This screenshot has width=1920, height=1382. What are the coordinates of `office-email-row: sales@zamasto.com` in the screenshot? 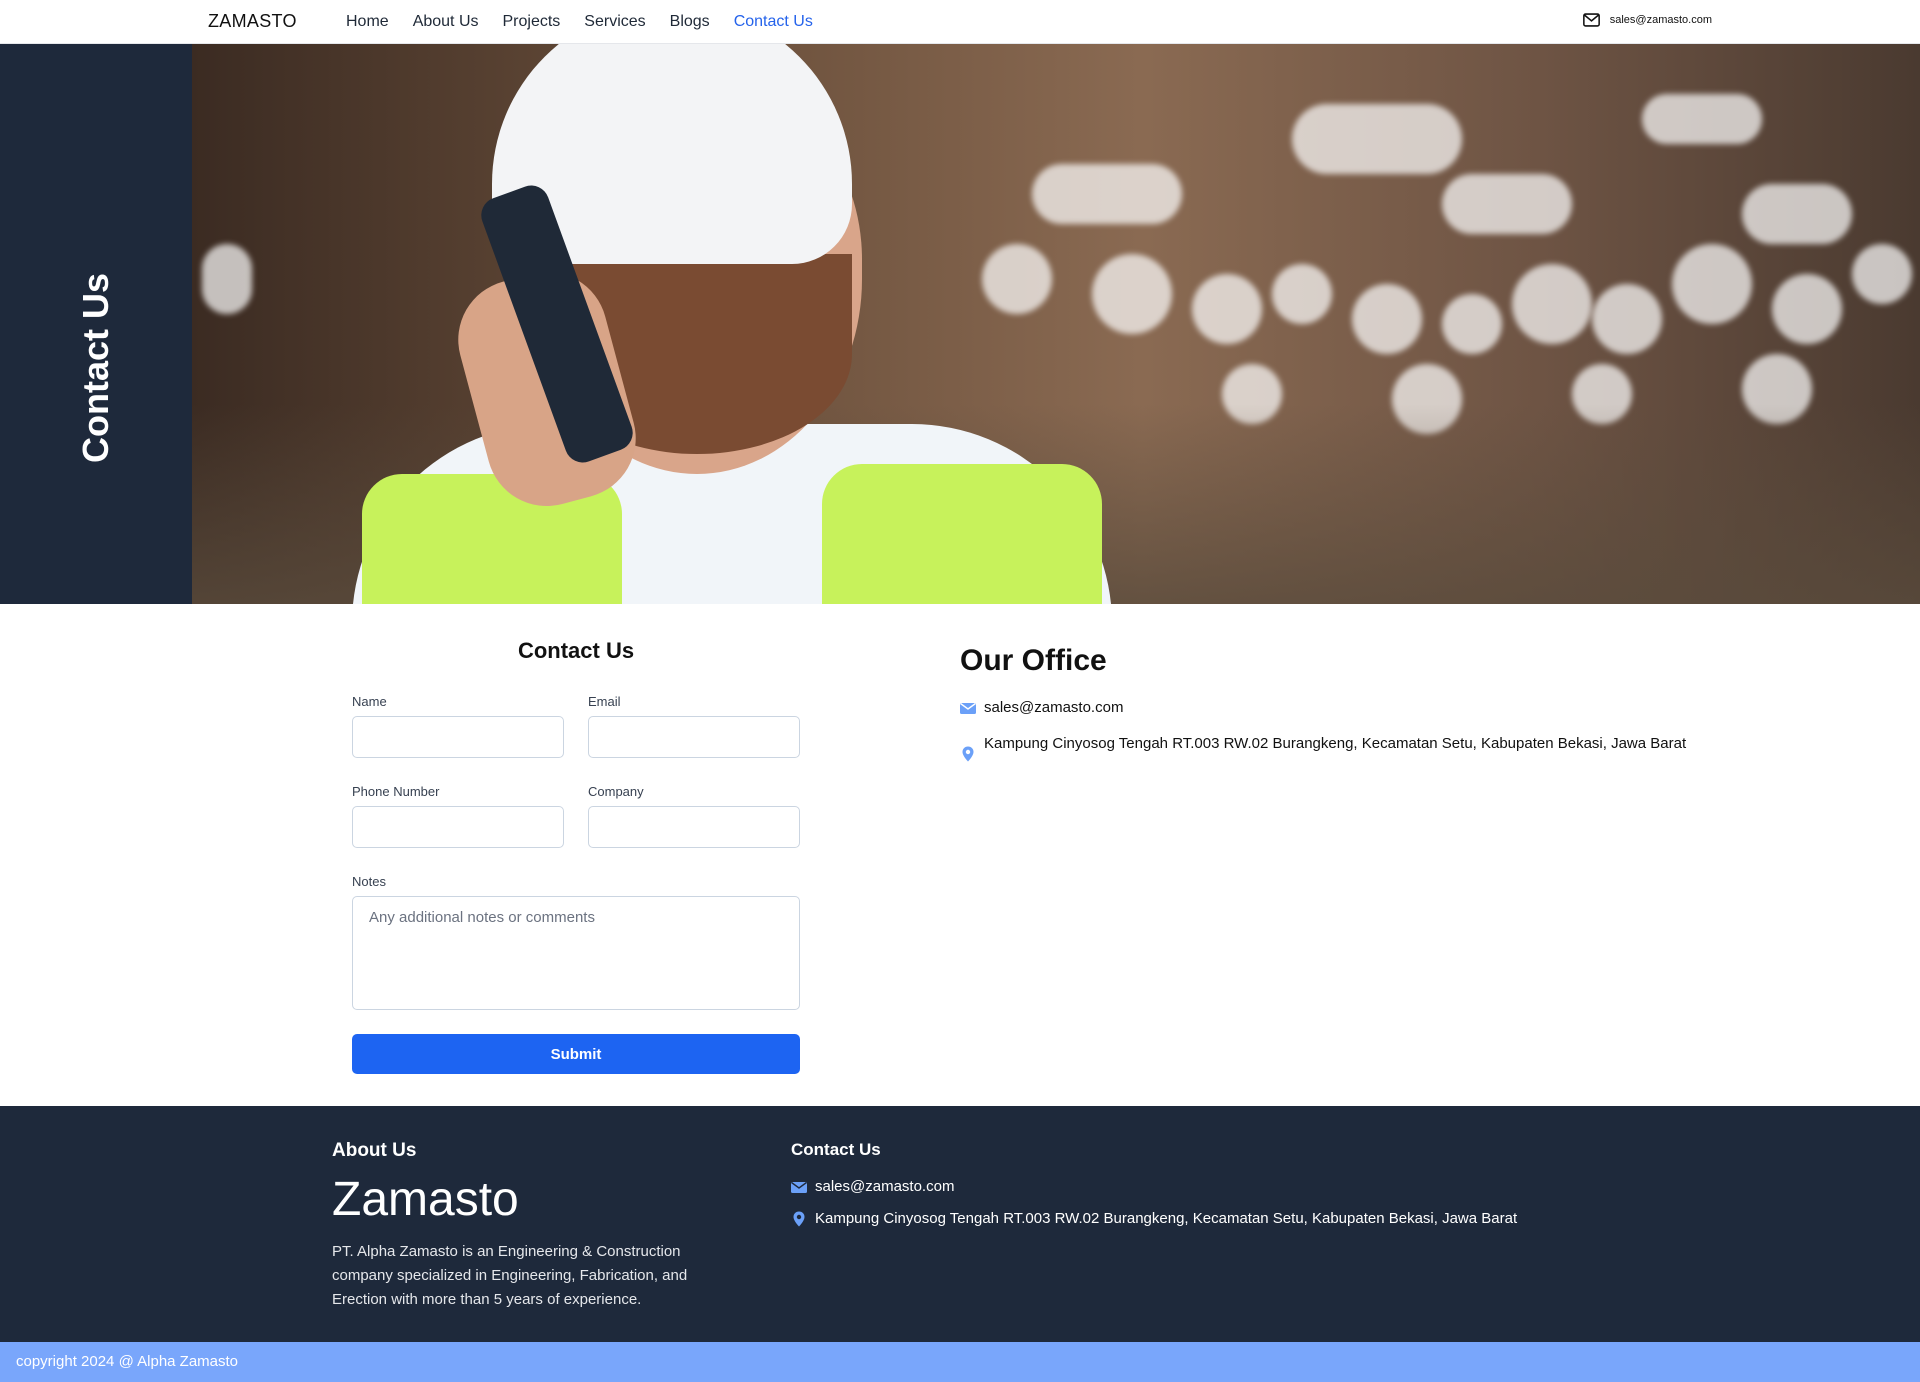 It's located at (1041, 708).